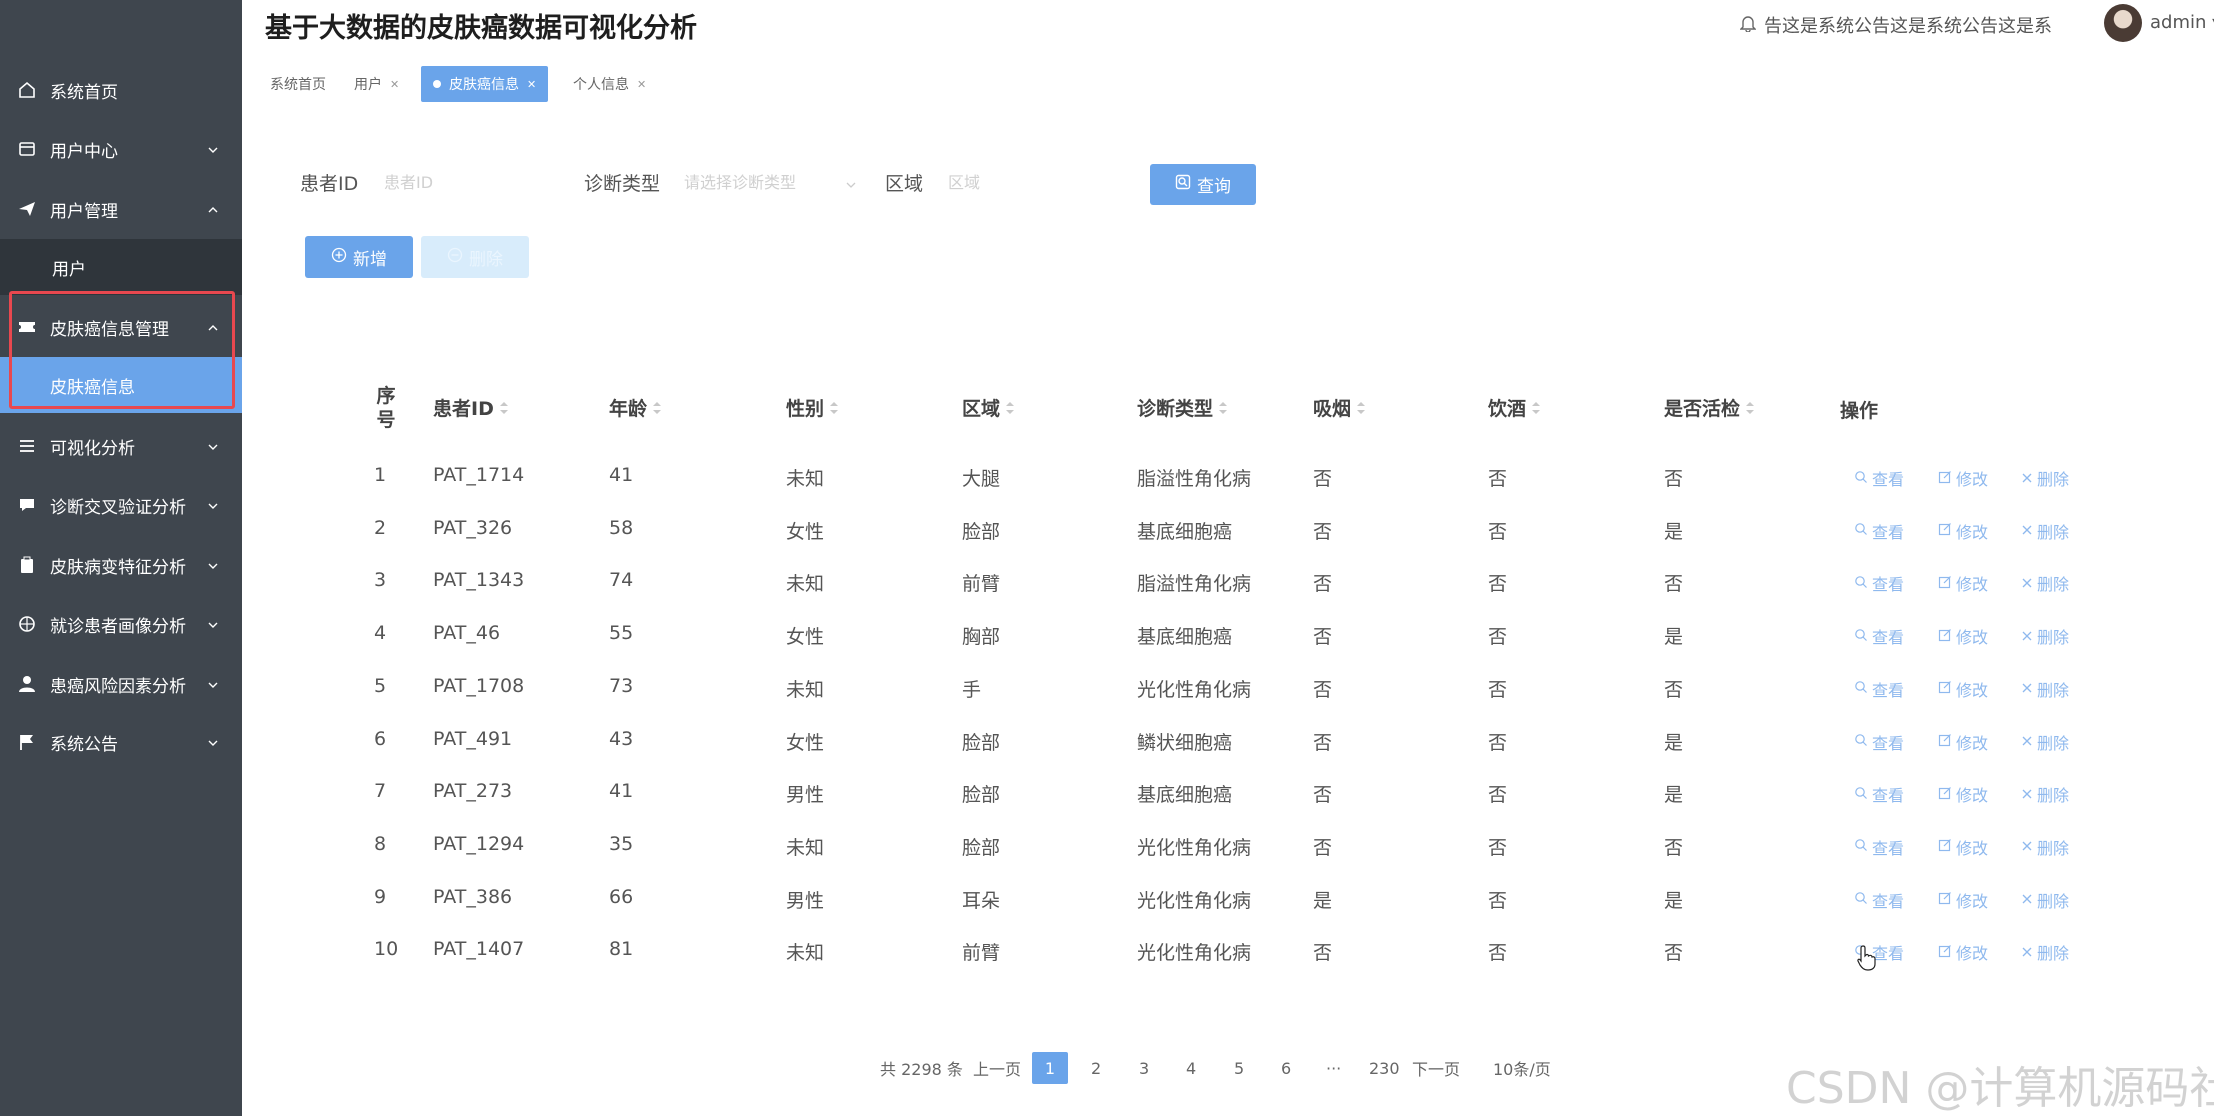 This screenshot has height=1116, width=2214. Describe the element at coordinates (298, 84) in the screenshot. I see `tab-home: 系统首页` at that location.